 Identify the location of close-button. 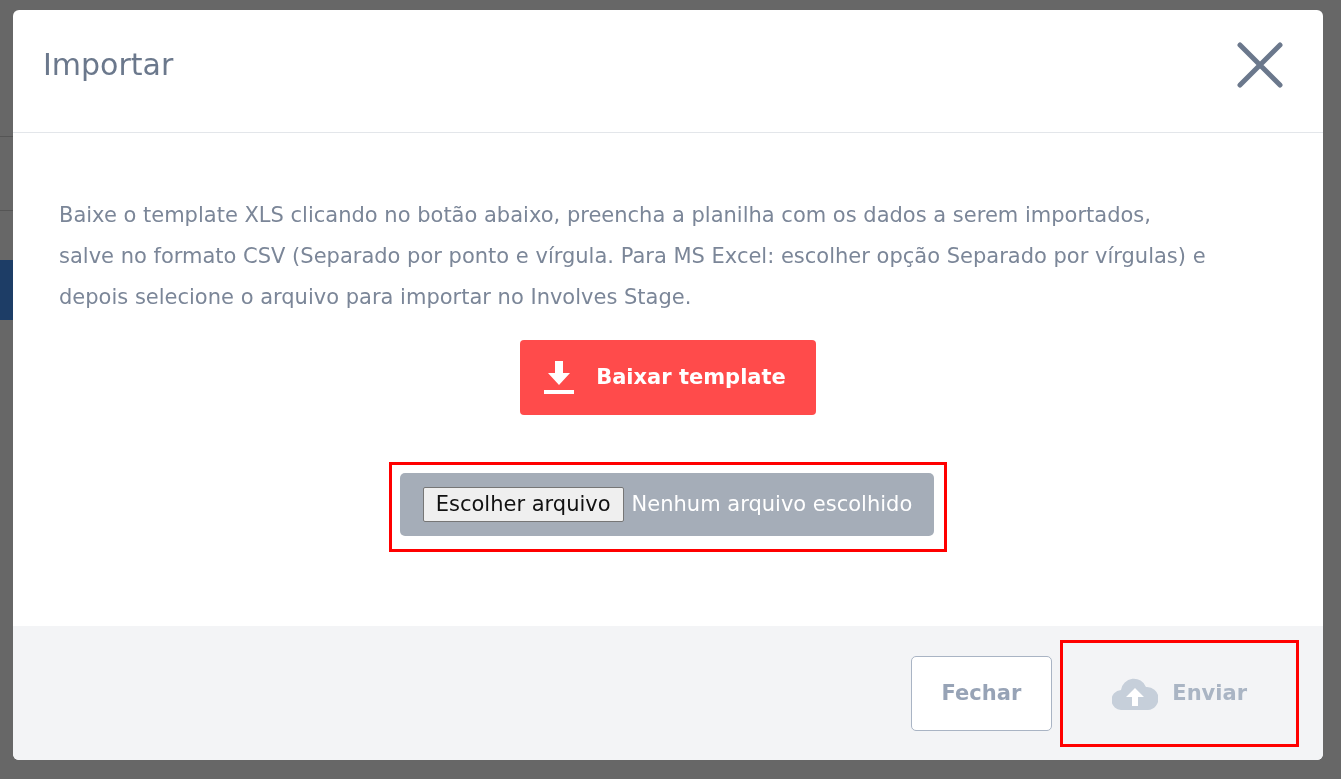
(1260, 65).